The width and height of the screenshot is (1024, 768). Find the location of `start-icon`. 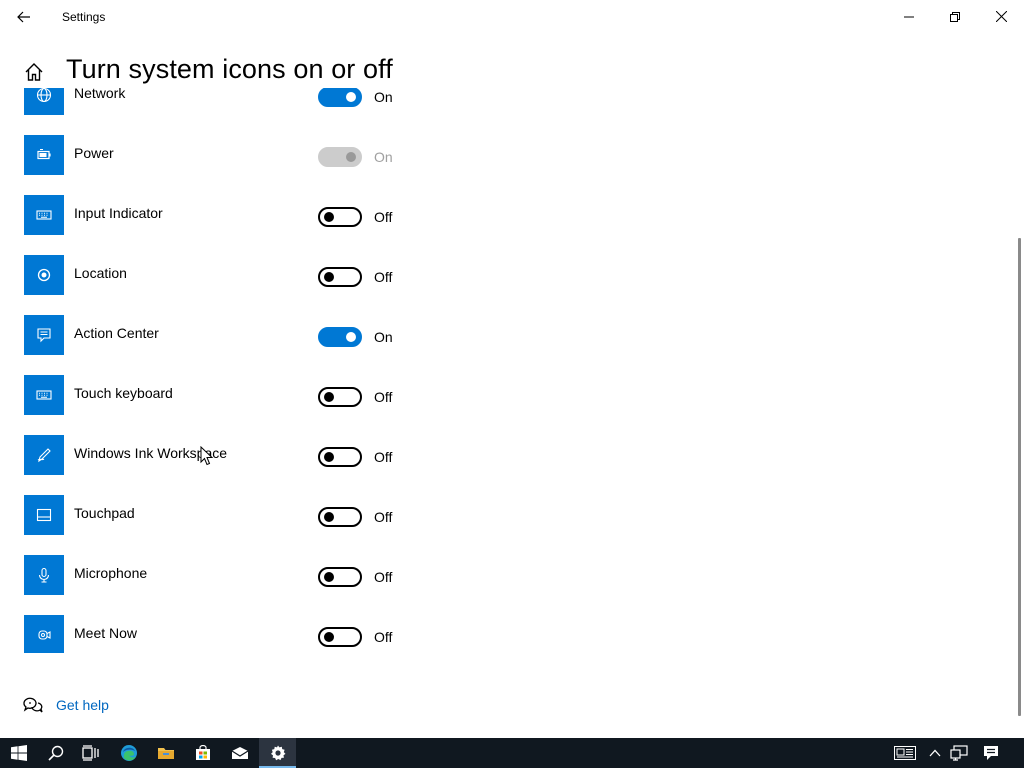

start-icon is located at coordinates (18, 753).